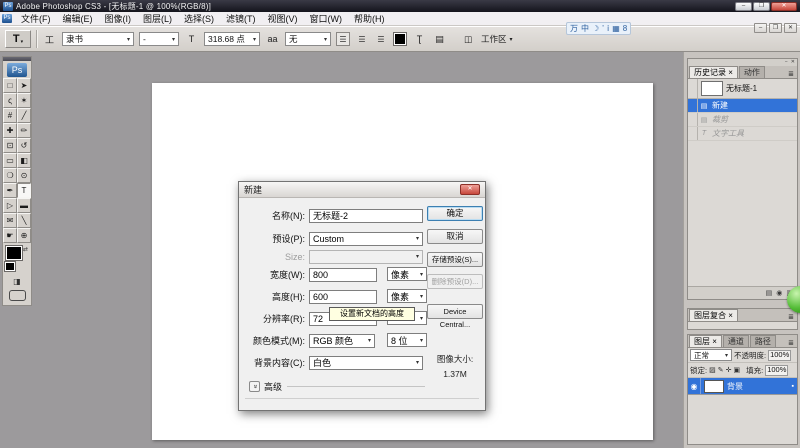  I want to click on background-color-swatch, so click(10, 266).